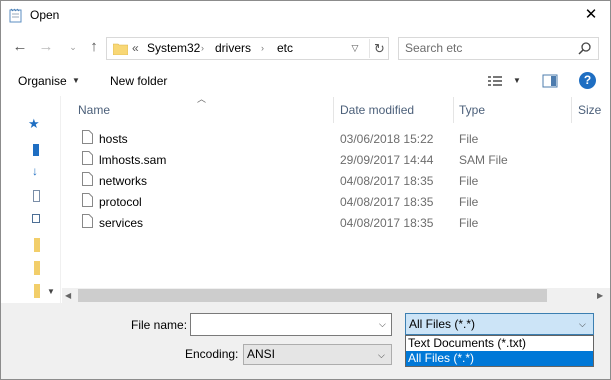 Image resolution: width=611 pixels, height=380 pixels. I want to click on file-name-input, so click(291, 324).